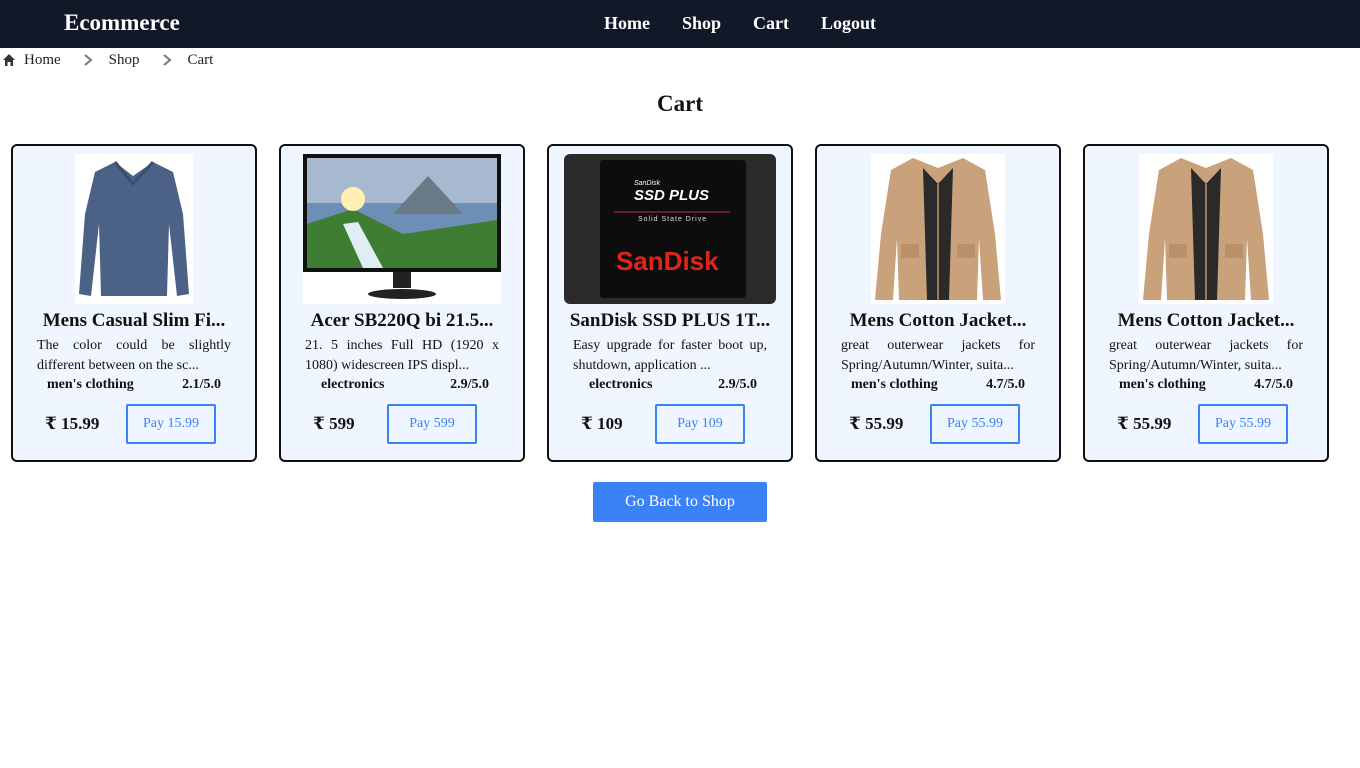  What do you see at coordinates (122, 23) in the screenshot?
I see `brand-logo: Ecommerce` at bounding box center [122, 23].